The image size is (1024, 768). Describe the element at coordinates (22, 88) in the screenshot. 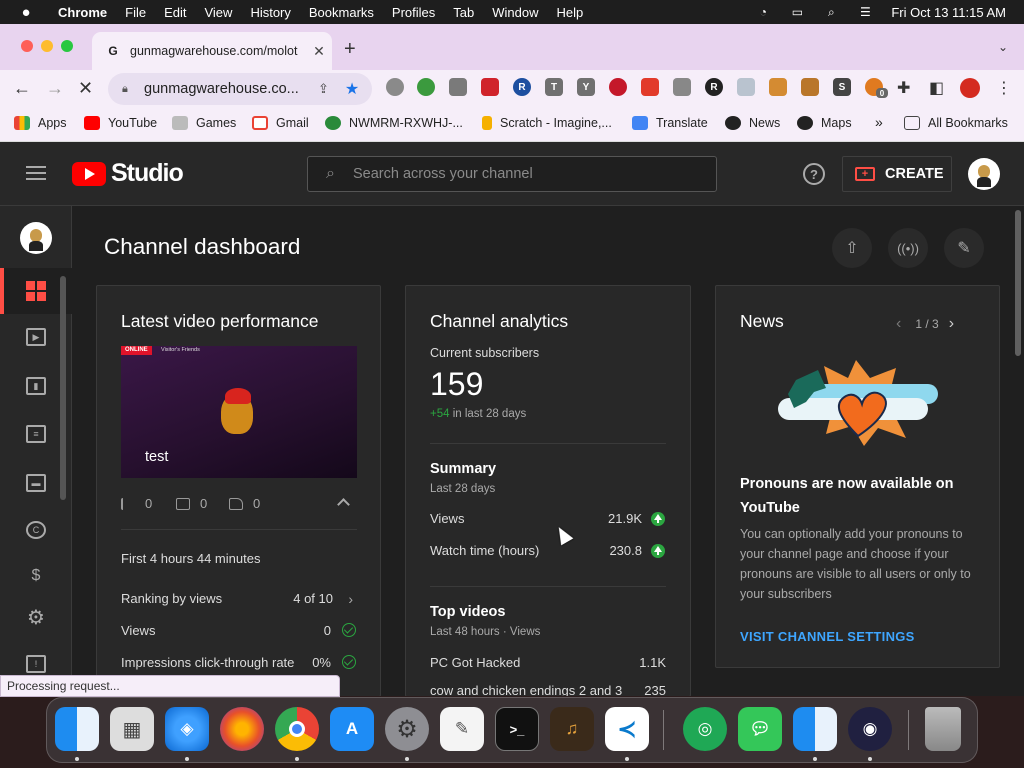

I see `back-arrow-icon: ←` at that location.